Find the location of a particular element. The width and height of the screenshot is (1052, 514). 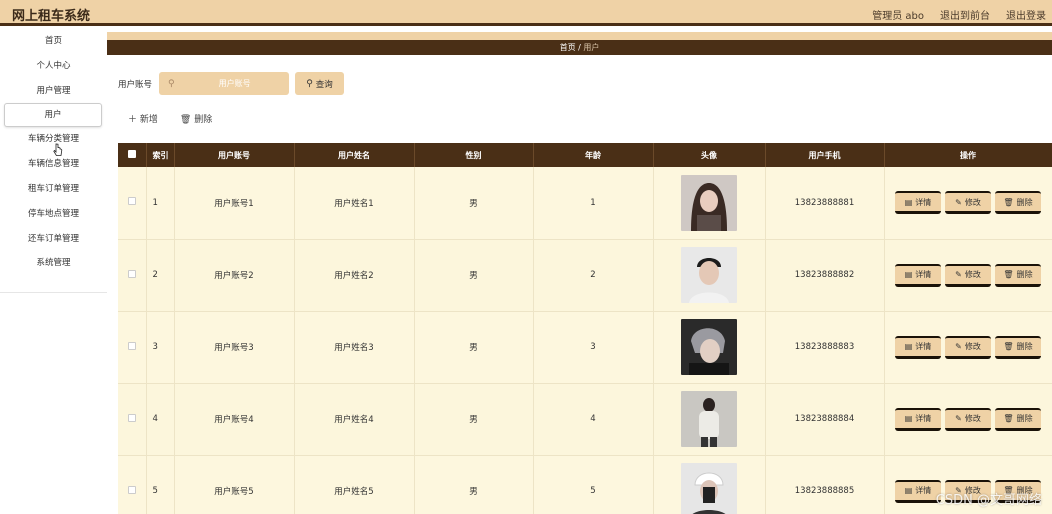

select-all-checkbox is located at coordinates (131, 154).